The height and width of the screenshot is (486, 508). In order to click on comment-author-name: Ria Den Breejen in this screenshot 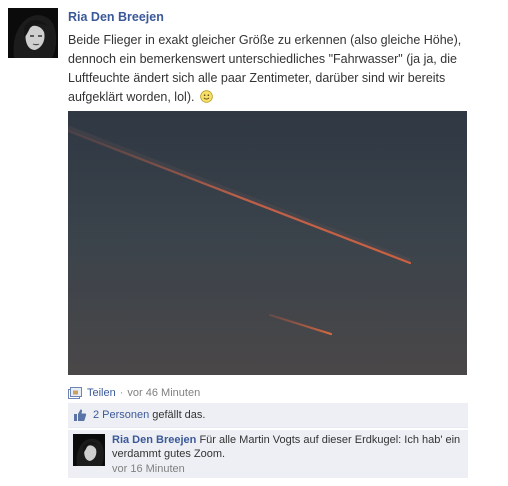, I will do `click(154, 440)`.